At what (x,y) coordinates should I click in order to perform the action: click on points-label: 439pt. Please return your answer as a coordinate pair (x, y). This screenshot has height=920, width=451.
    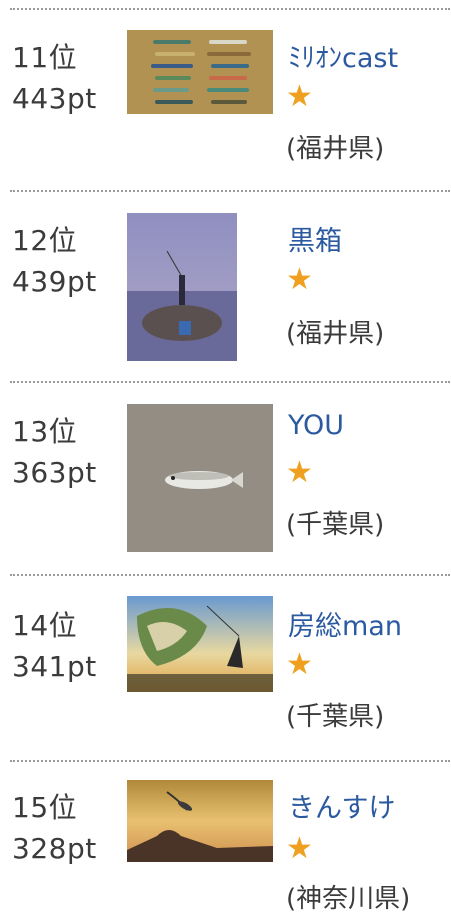
    Looking at the image, I should click on (54, 281).